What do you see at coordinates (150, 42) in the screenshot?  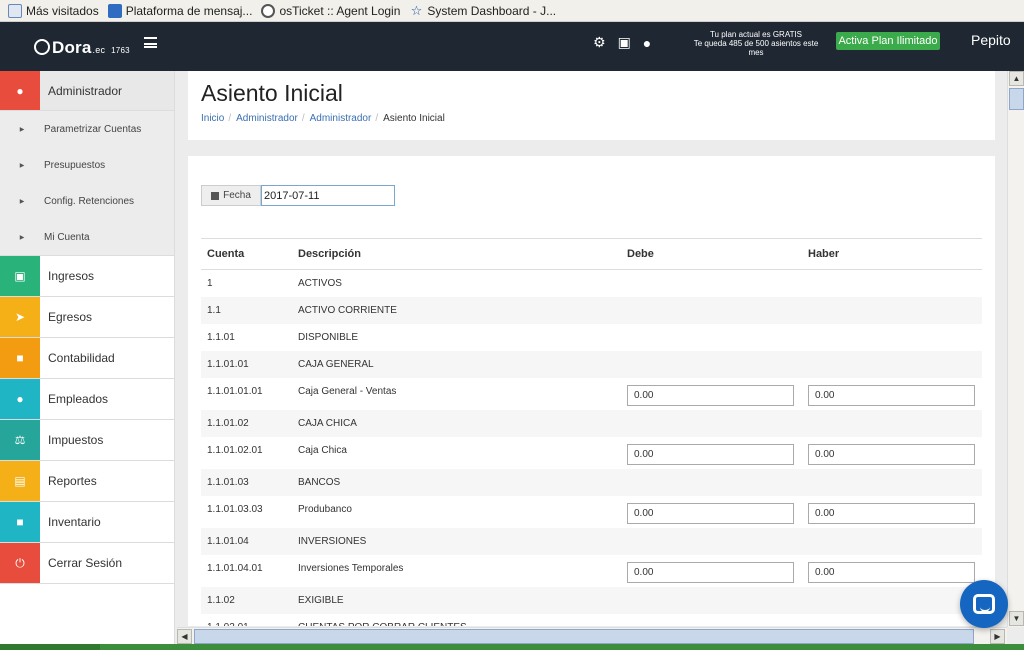 I see `hamburger-menu-icon` at bounding box center [150, 42].